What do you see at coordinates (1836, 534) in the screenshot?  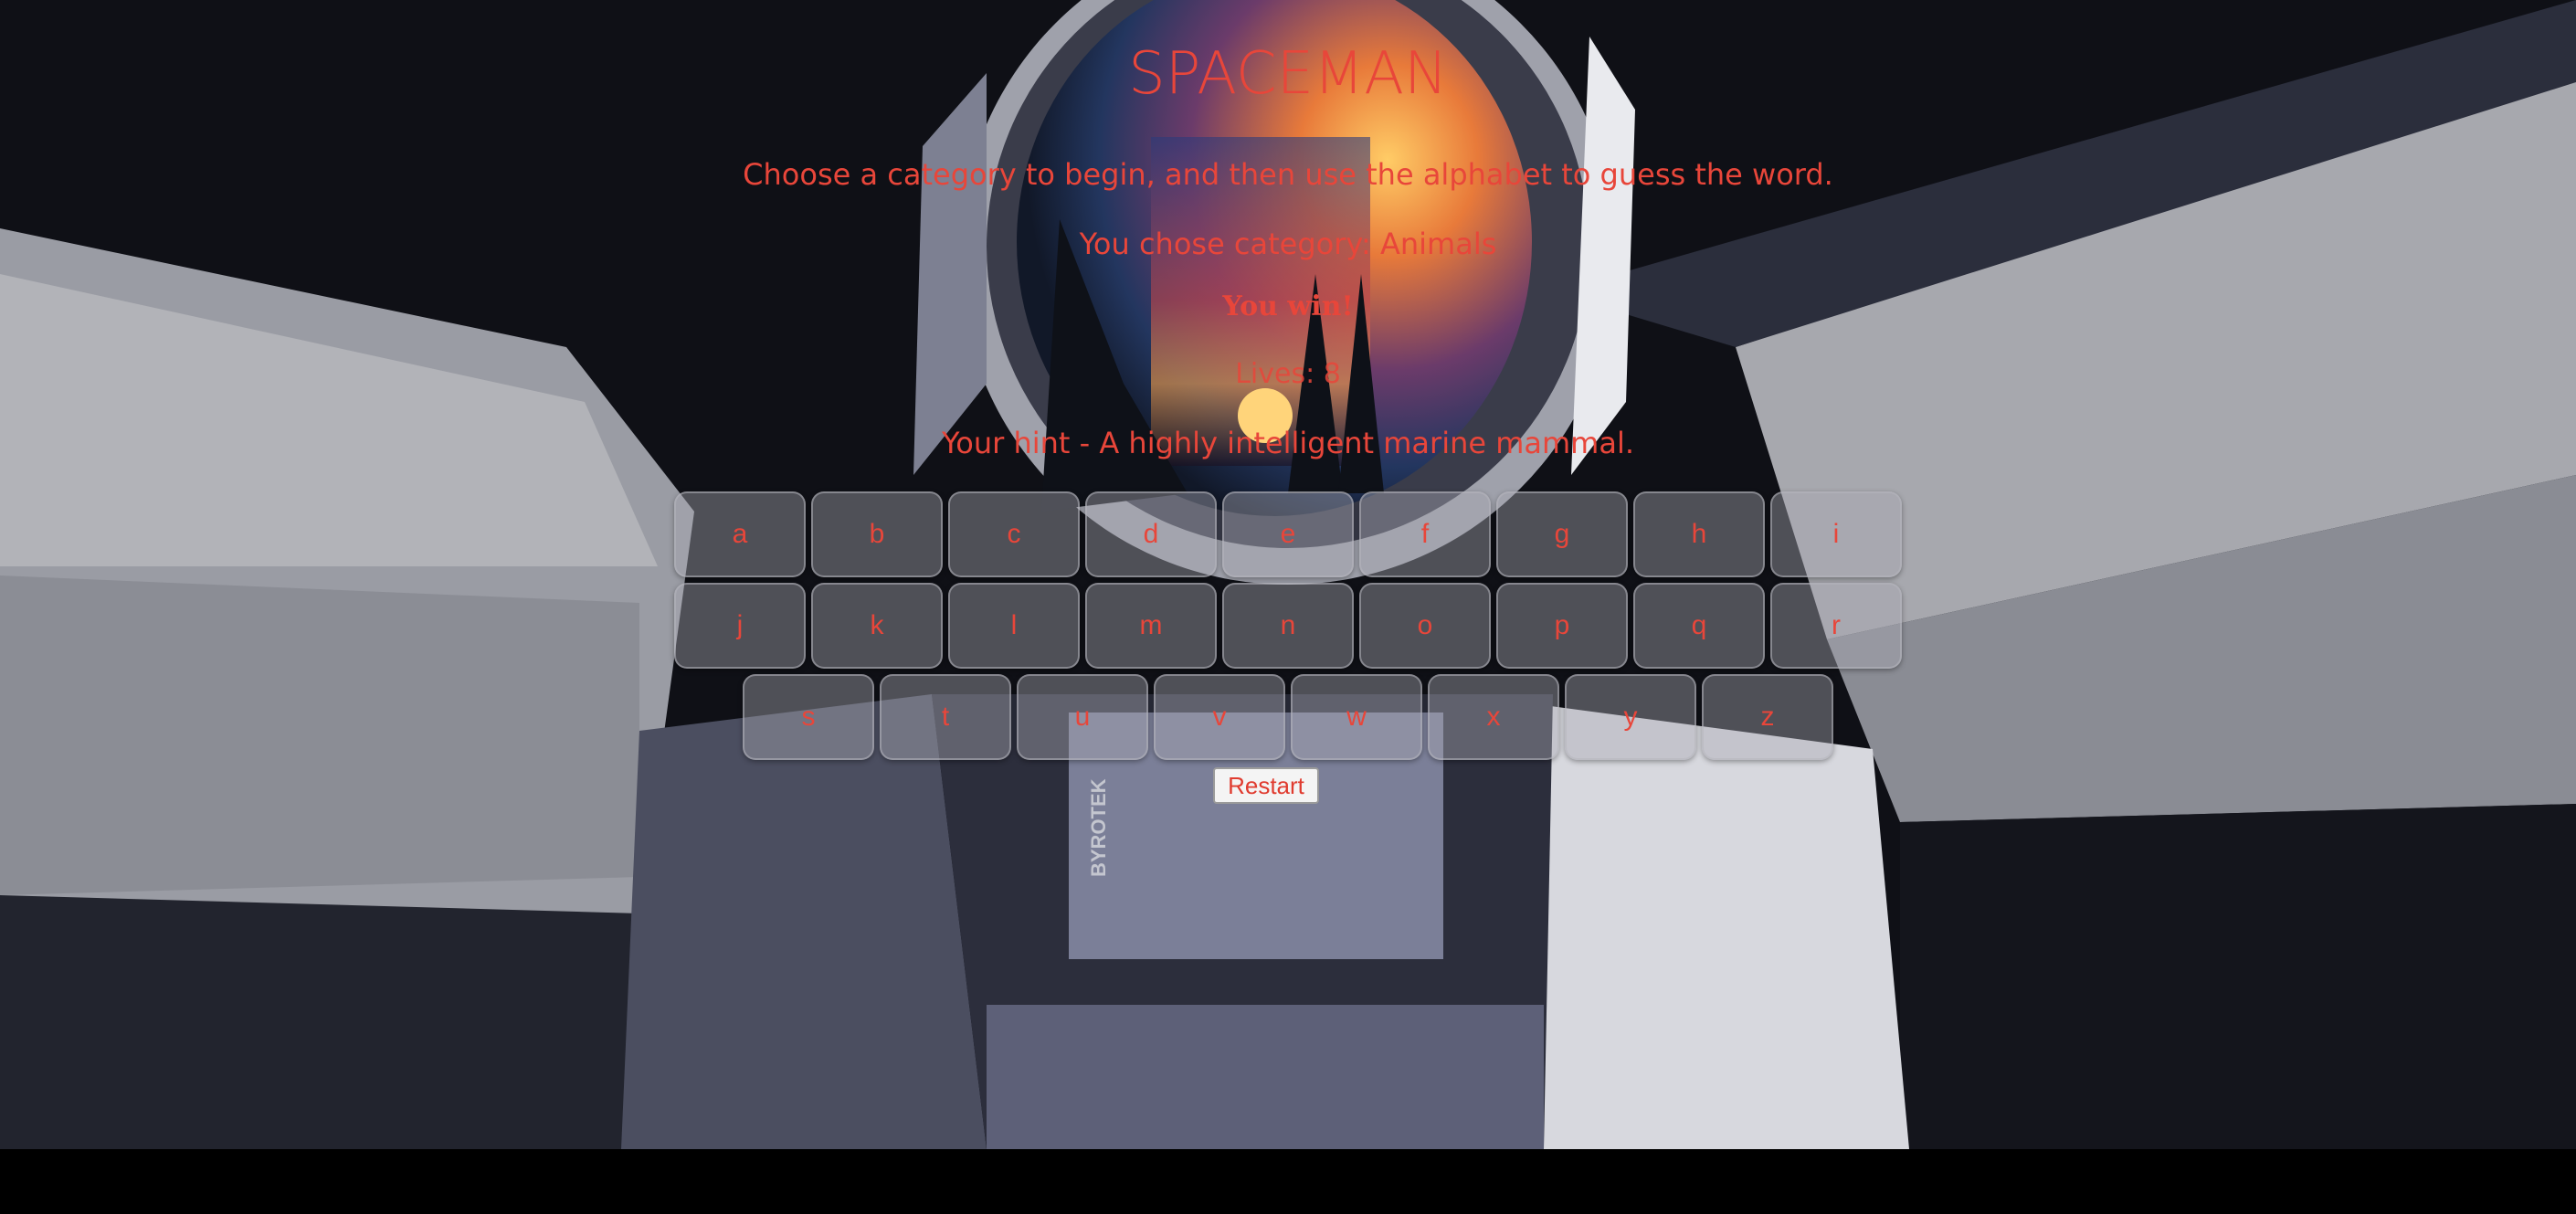 I see `letter-key-i: i` at bounding box center [1836, 534].